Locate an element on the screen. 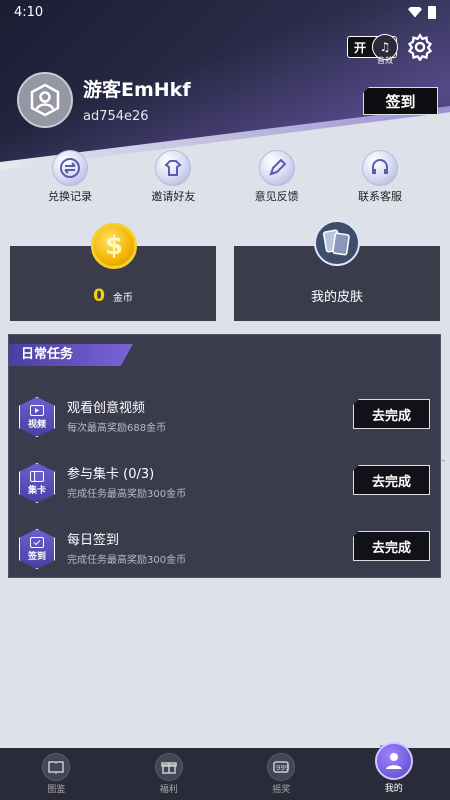 The width and height of the screenshot is (450, 800). task-badge-label: 视频 is located at coordinates (36, 424).